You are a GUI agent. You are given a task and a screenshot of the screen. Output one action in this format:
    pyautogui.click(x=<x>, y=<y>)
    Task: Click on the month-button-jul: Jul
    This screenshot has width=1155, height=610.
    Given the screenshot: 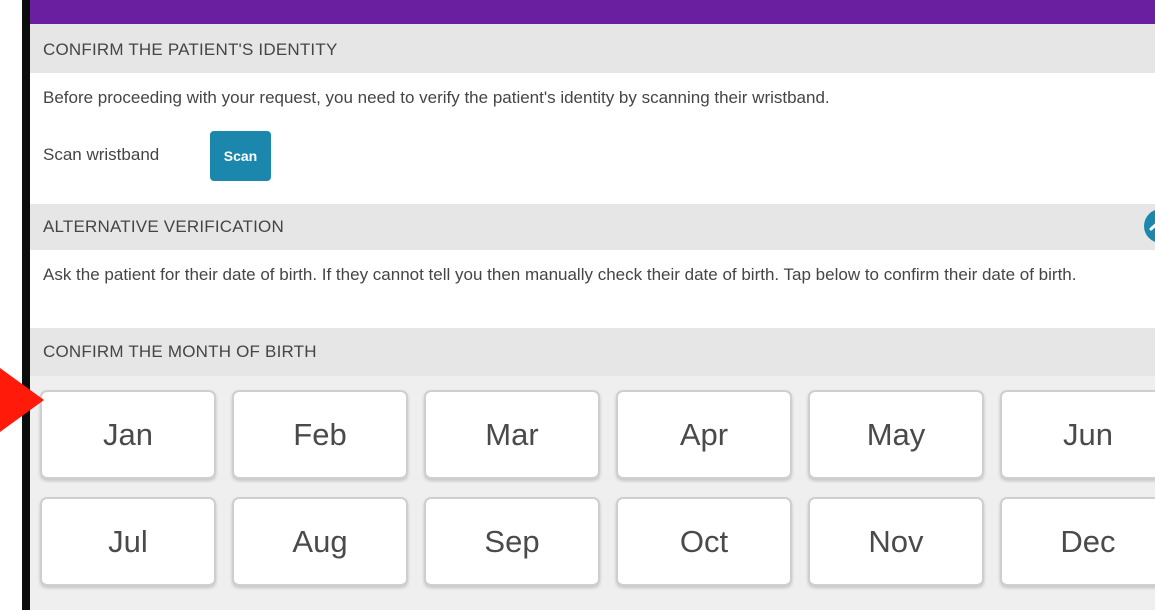 What is the action you would take?
    pyautogui.click(x=128, y=541)
    